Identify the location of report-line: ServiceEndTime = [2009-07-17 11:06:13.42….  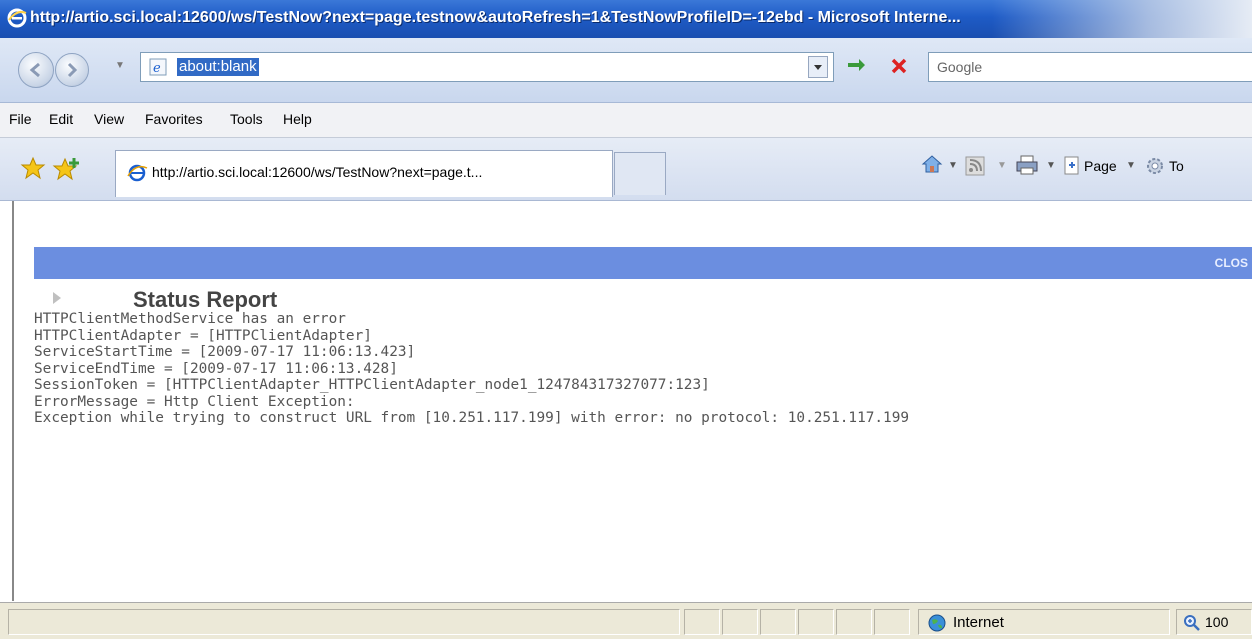
(216, 368).